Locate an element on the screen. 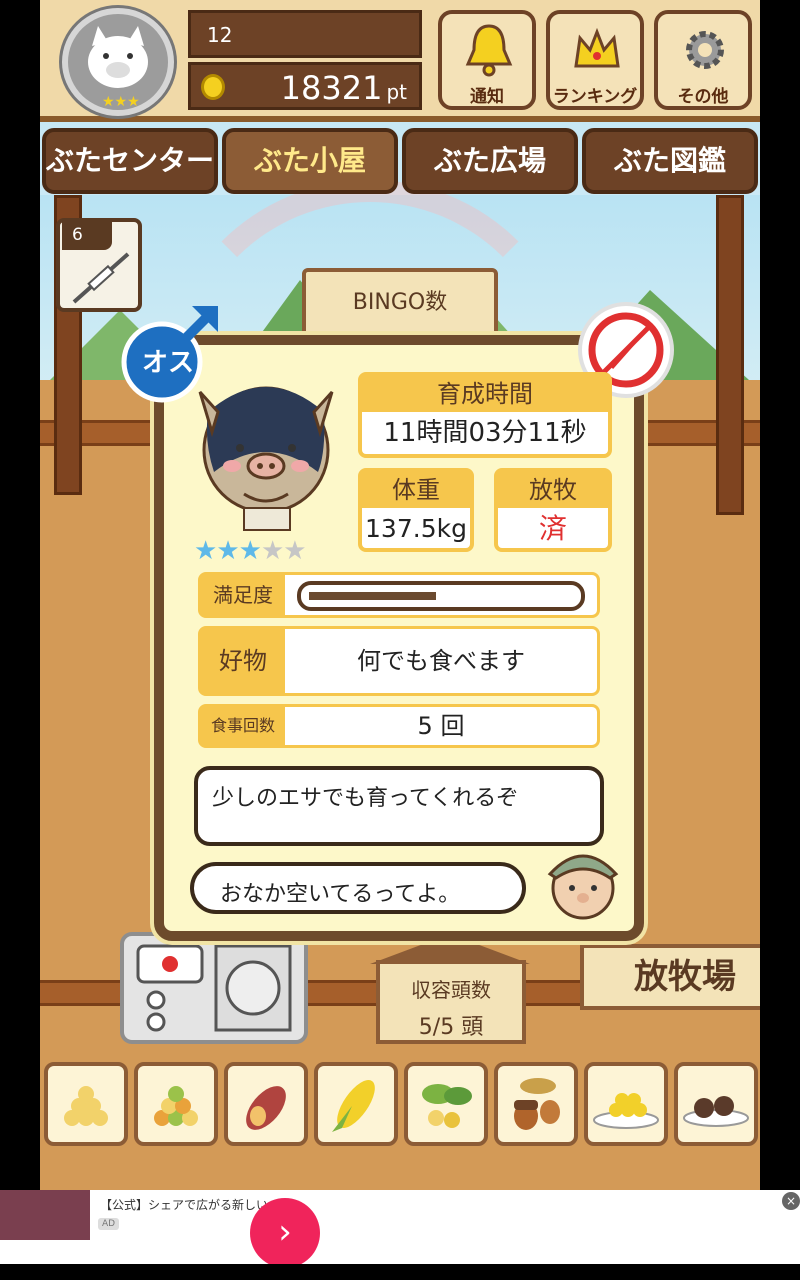 The height and width of the screenshot is (1280, 800). food-slot-vegetable-mix is located at coordinates (446, 1104).